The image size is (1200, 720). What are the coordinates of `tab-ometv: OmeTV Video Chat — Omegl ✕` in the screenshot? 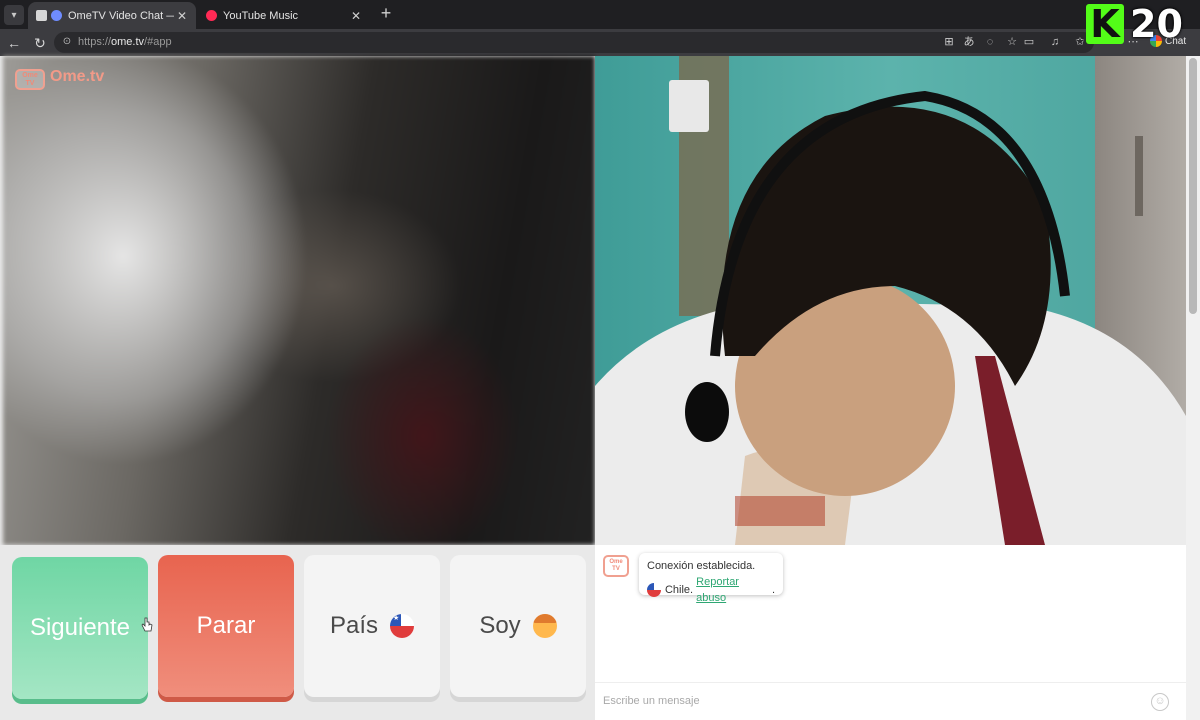 It's located at (112, 15).